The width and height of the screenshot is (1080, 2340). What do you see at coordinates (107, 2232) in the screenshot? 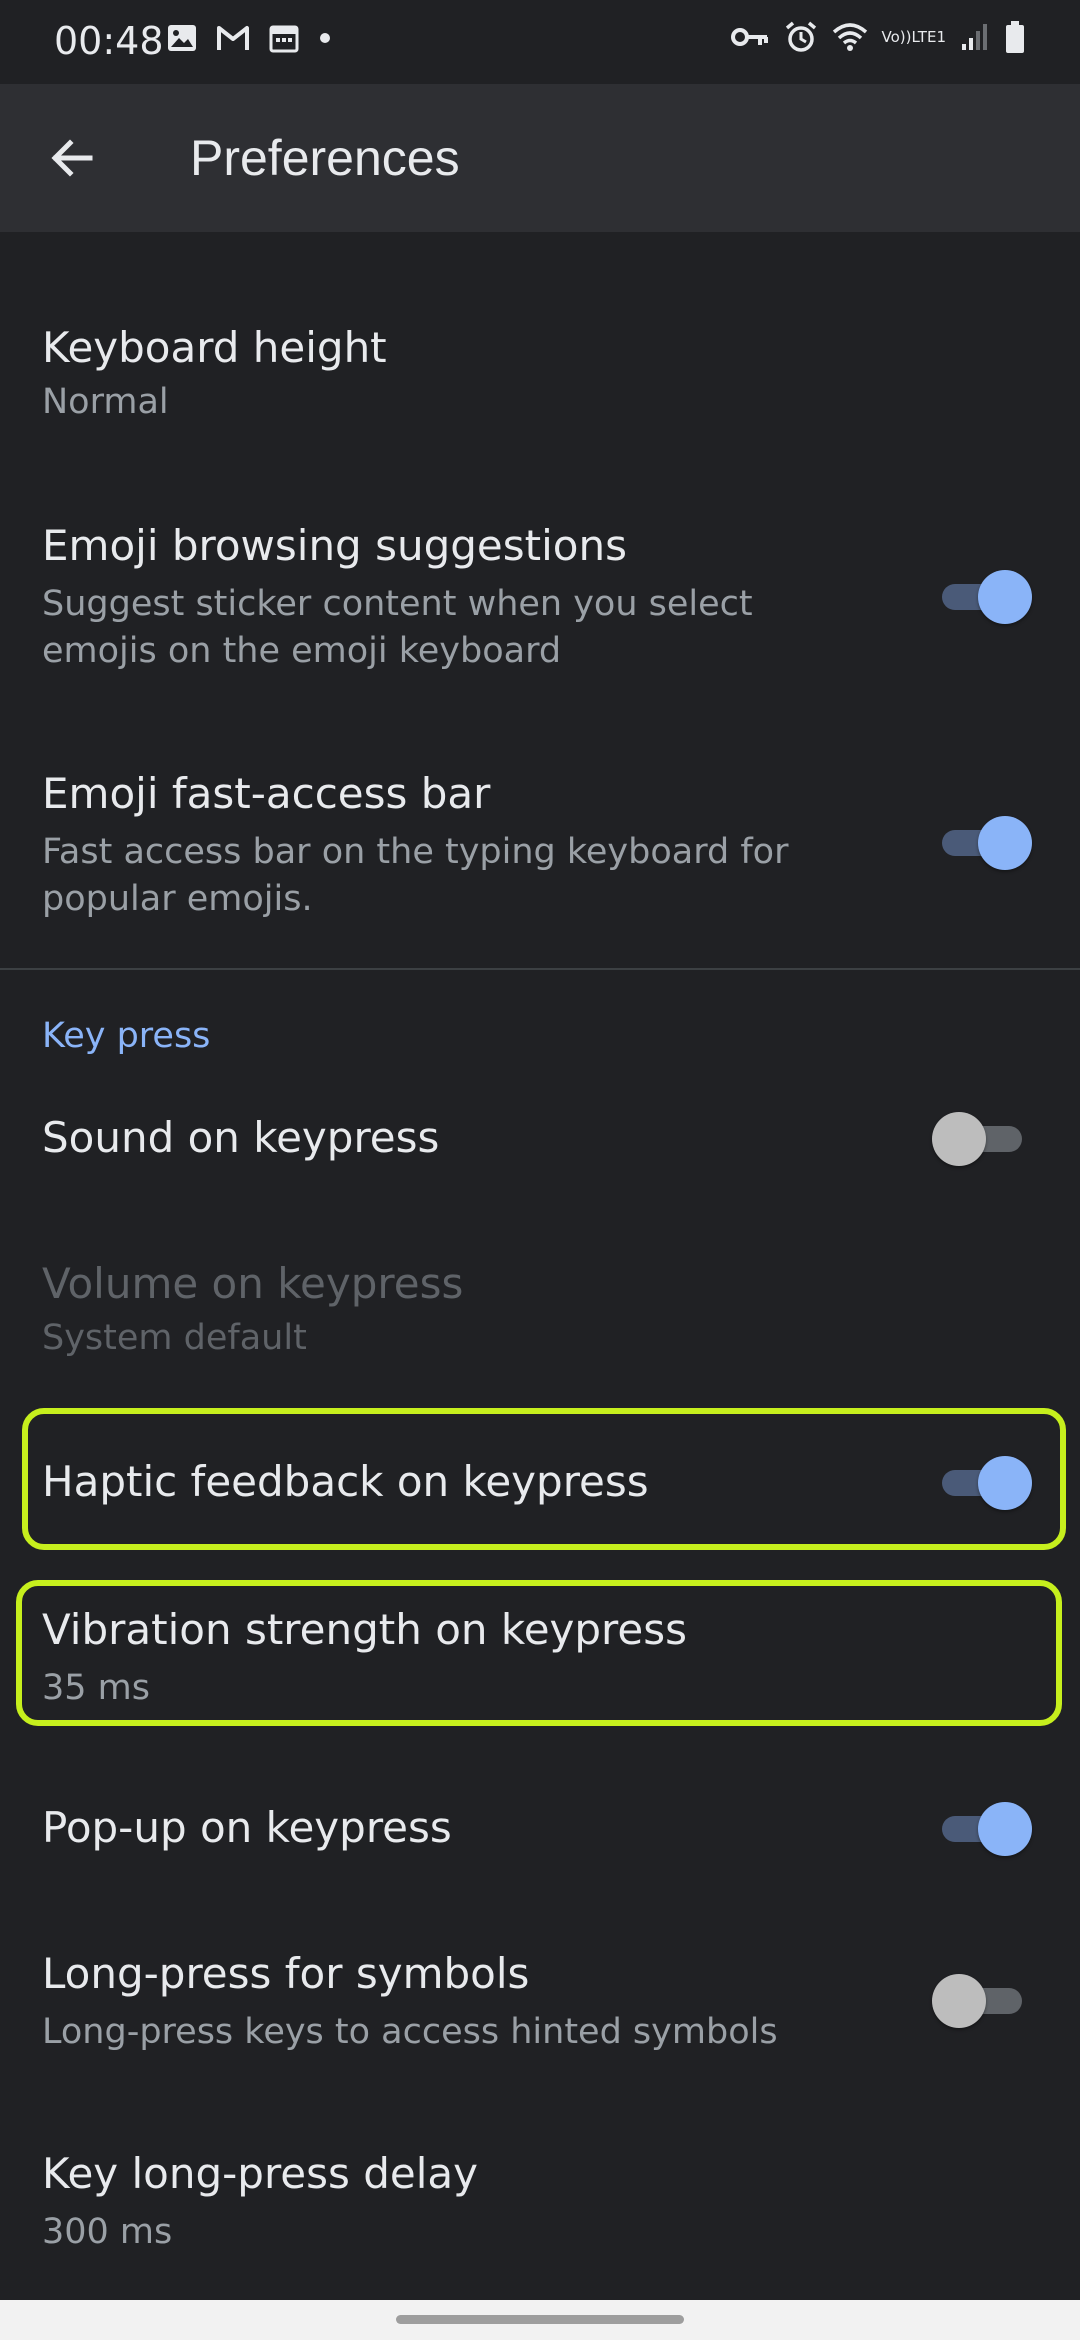
I see `pref-summary: 300 ms` at bounding box center [107, 2232].